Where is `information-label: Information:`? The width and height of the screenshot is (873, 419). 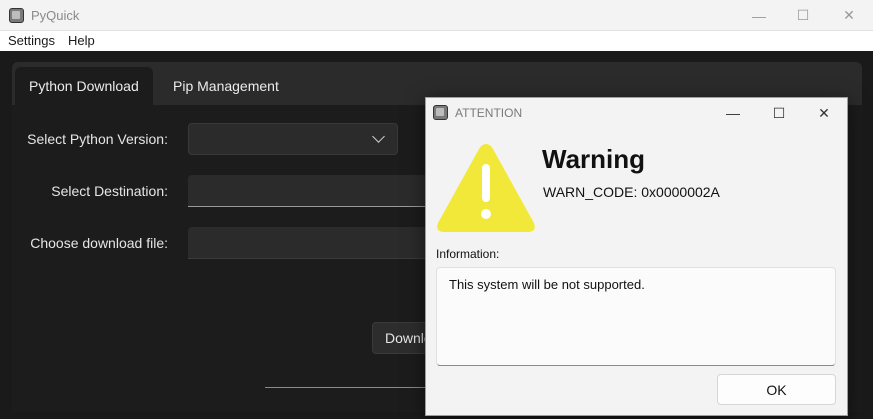 information-label: Information: is located at coordinates (468, 254).